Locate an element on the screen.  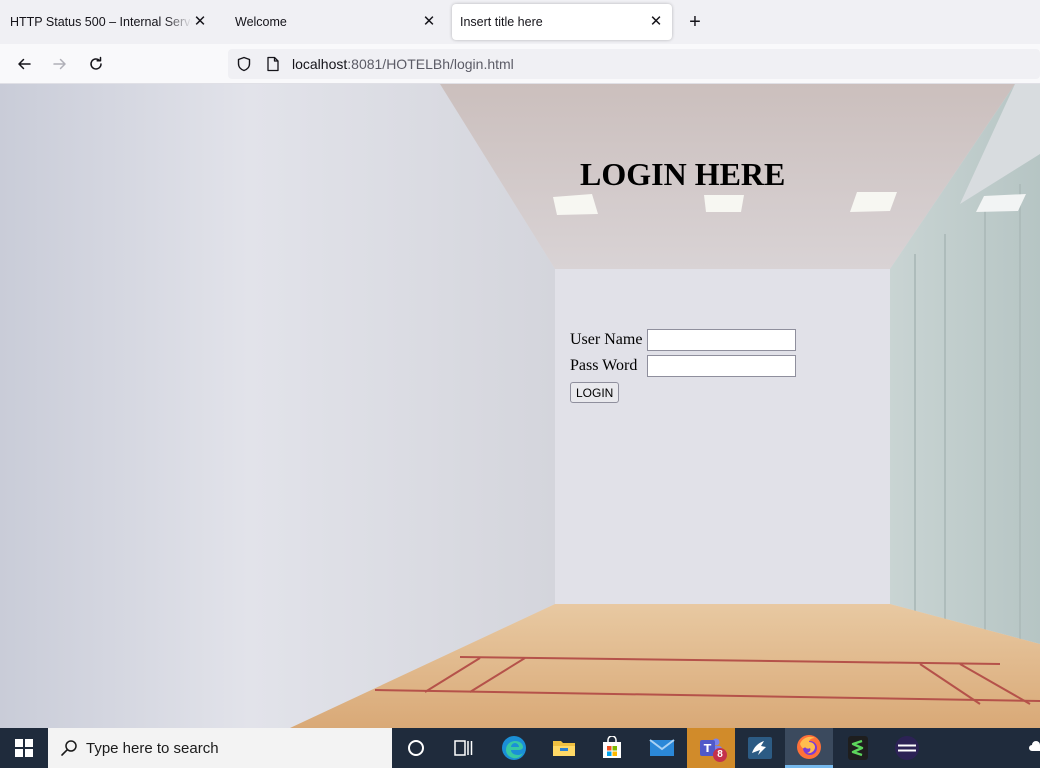
username-input is located at coordinates (721, 340).